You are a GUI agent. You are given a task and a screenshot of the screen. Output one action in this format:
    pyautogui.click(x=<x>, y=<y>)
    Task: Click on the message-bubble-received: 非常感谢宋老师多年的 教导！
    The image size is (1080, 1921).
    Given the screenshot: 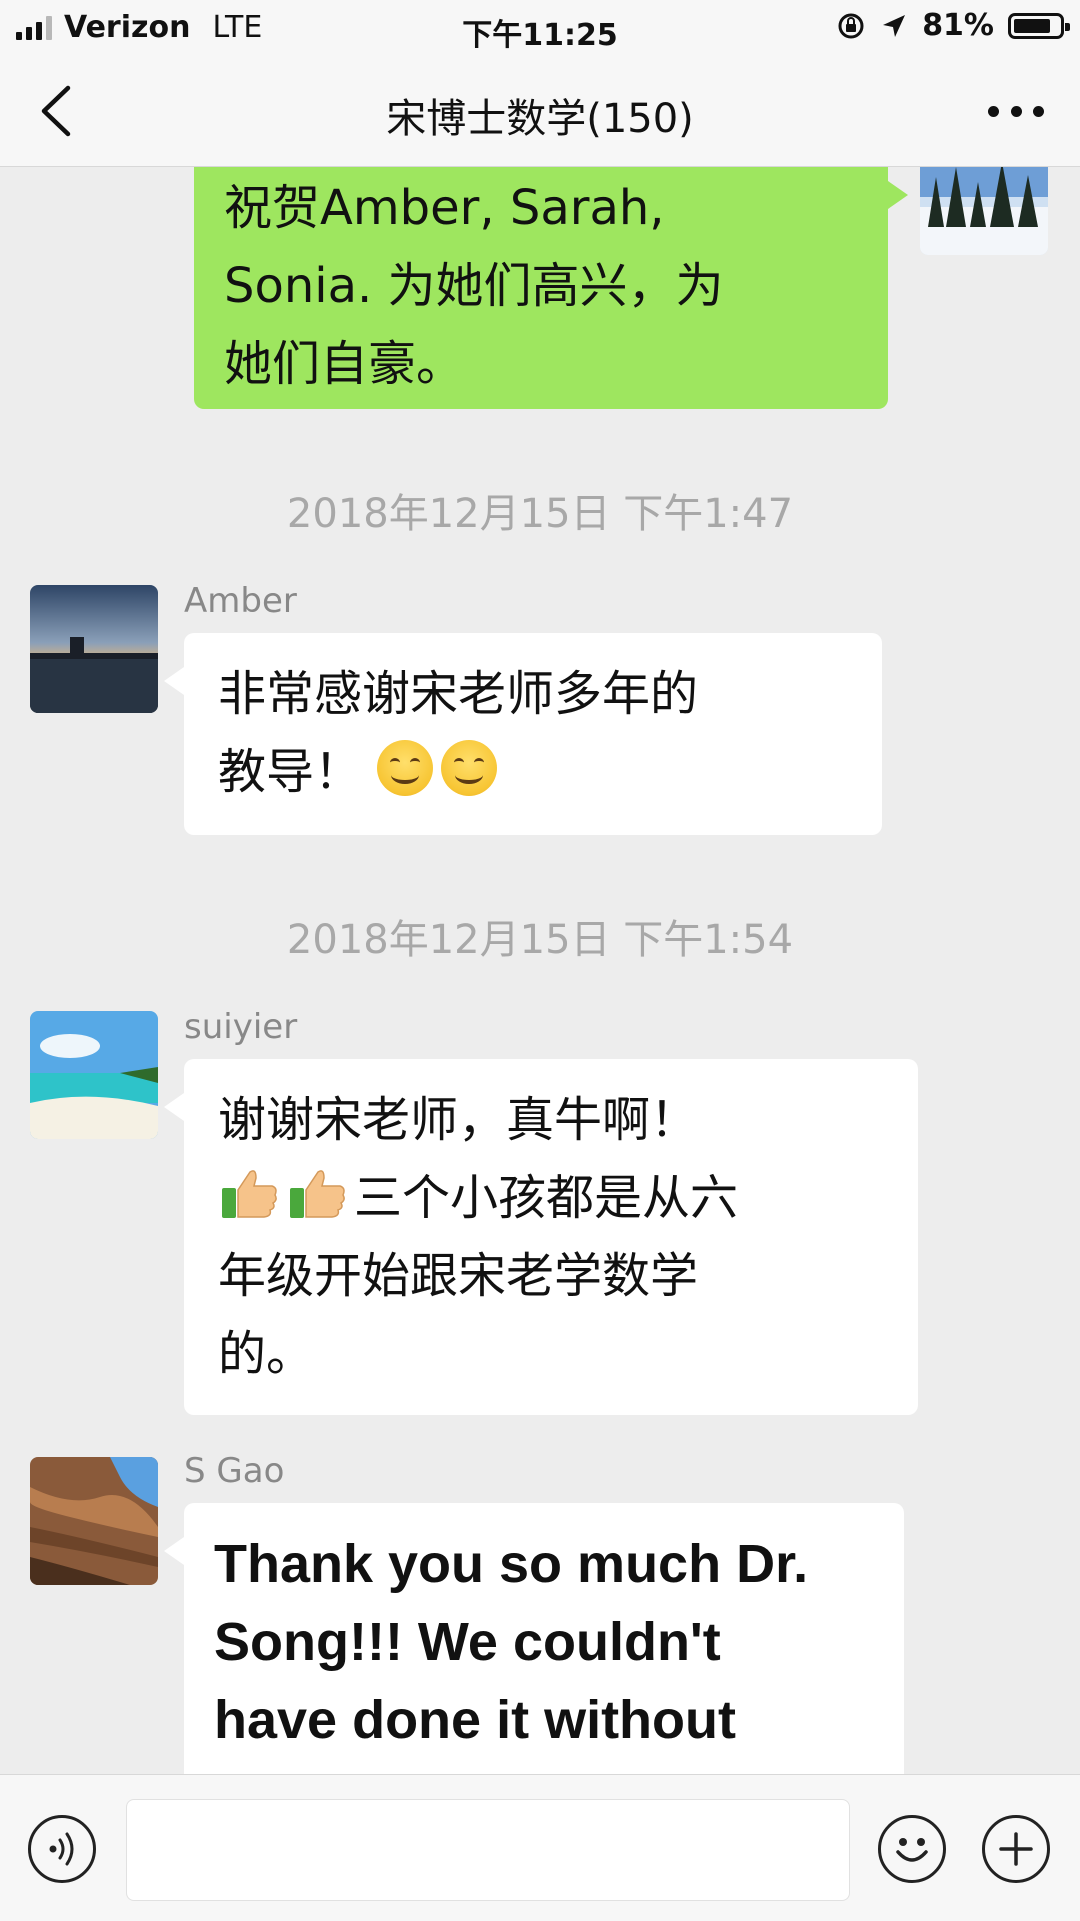 What is the action you would take?
    pyautogui.click(x=523, y=734)
    